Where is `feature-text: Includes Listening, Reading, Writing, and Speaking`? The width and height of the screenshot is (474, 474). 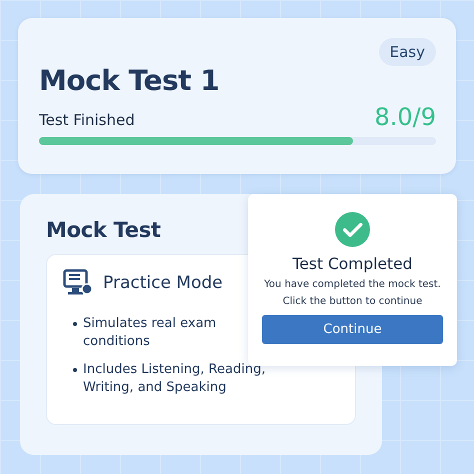
feature-text: Includes Listening, Reading, Writing, and Speaking is located at coordinates (174, 379).